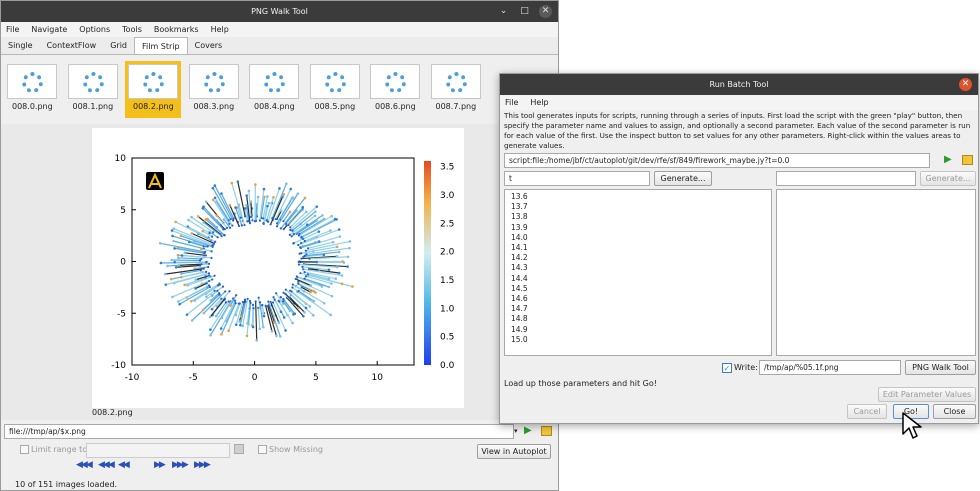 This screenshot has width=980, height=491. I want to click on menu-navigate: Navigate, so click(49, 29).